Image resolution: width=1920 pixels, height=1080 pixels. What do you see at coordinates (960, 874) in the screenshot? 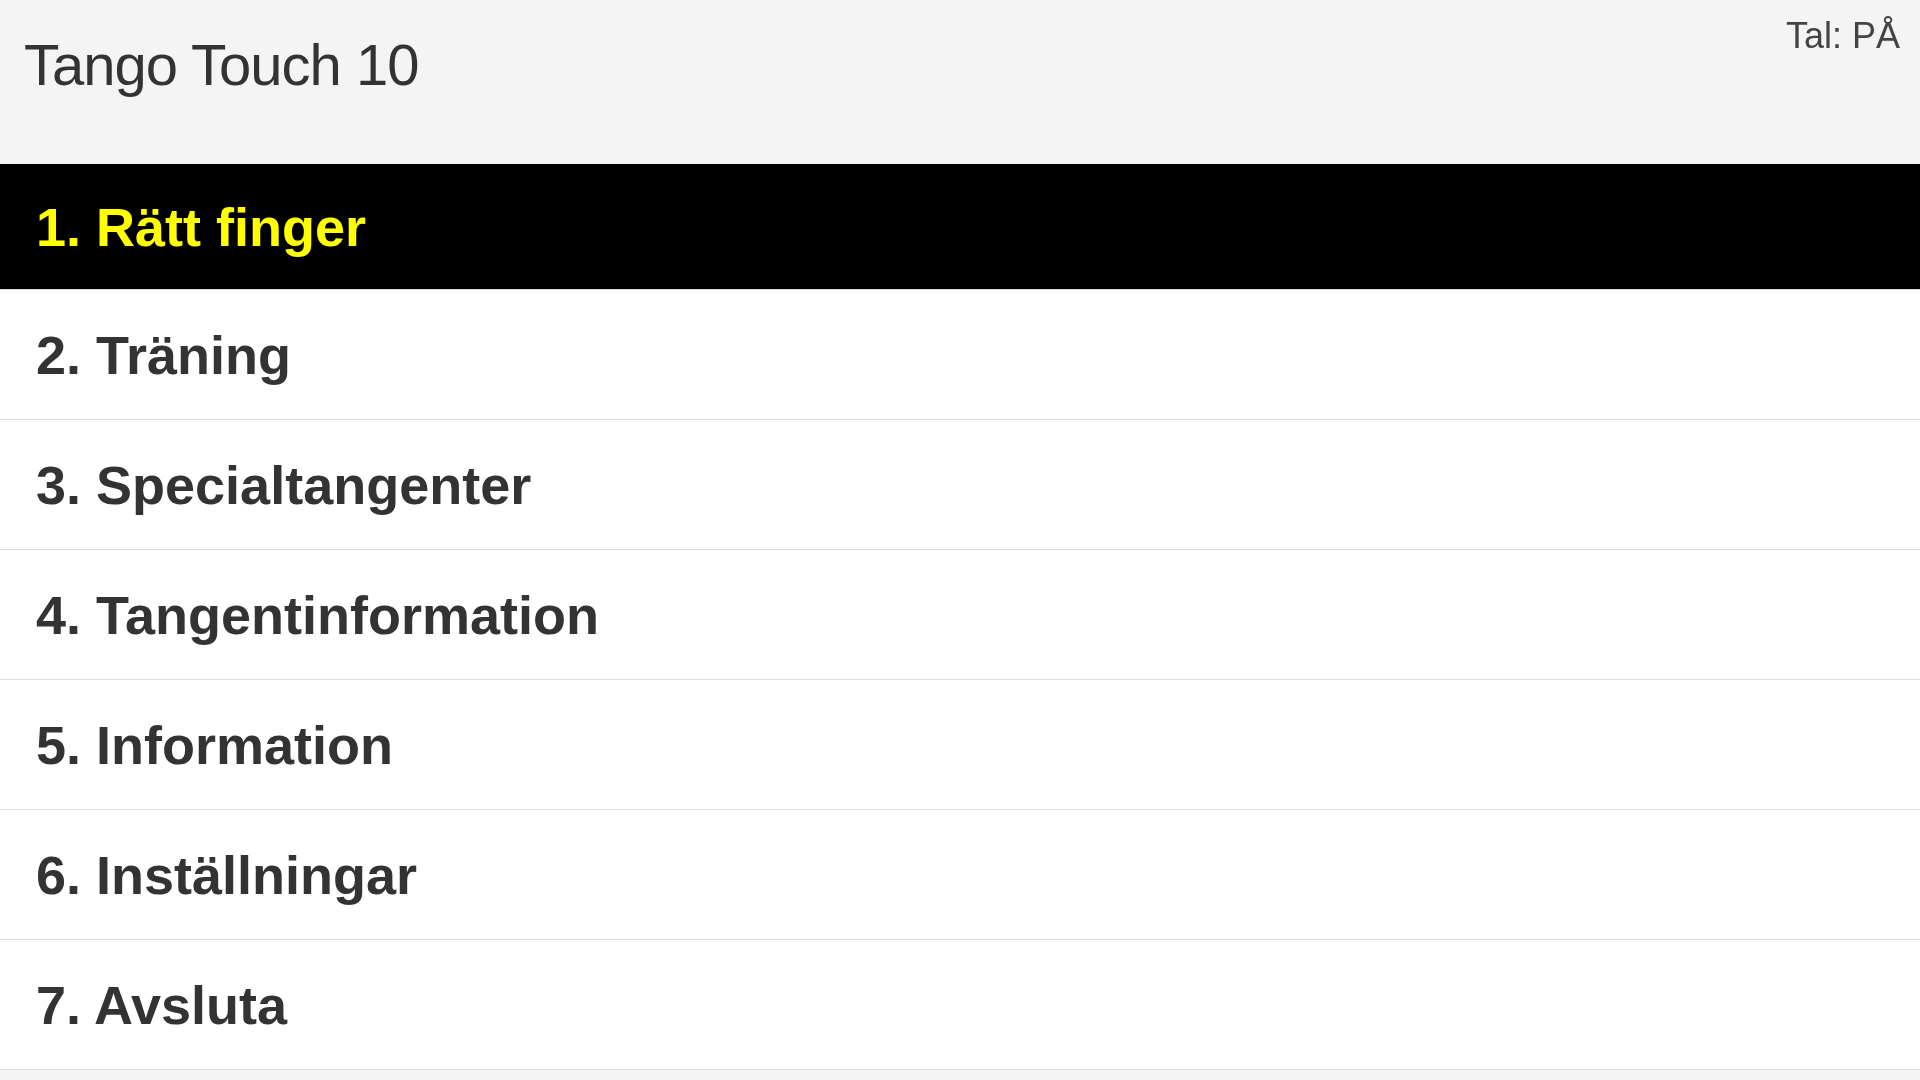
I see `menu-item: 6. Inställningar` at bounding box center [960, 874].